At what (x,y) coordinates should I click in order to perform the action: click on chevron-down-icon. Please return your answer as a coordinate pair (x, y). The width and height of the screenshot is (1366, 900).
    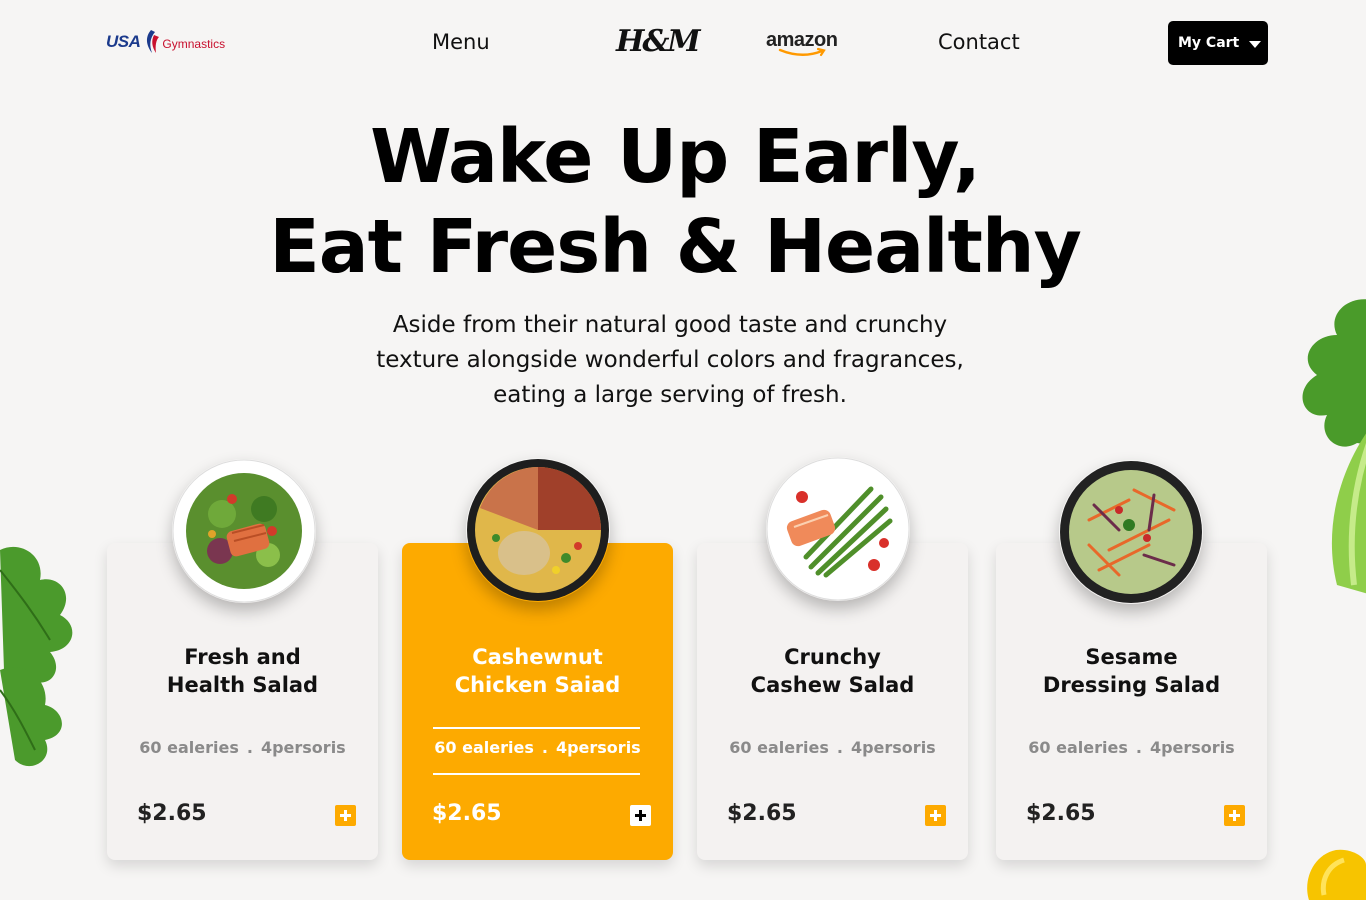
    Looking at the image, I should click on (1255, 44).